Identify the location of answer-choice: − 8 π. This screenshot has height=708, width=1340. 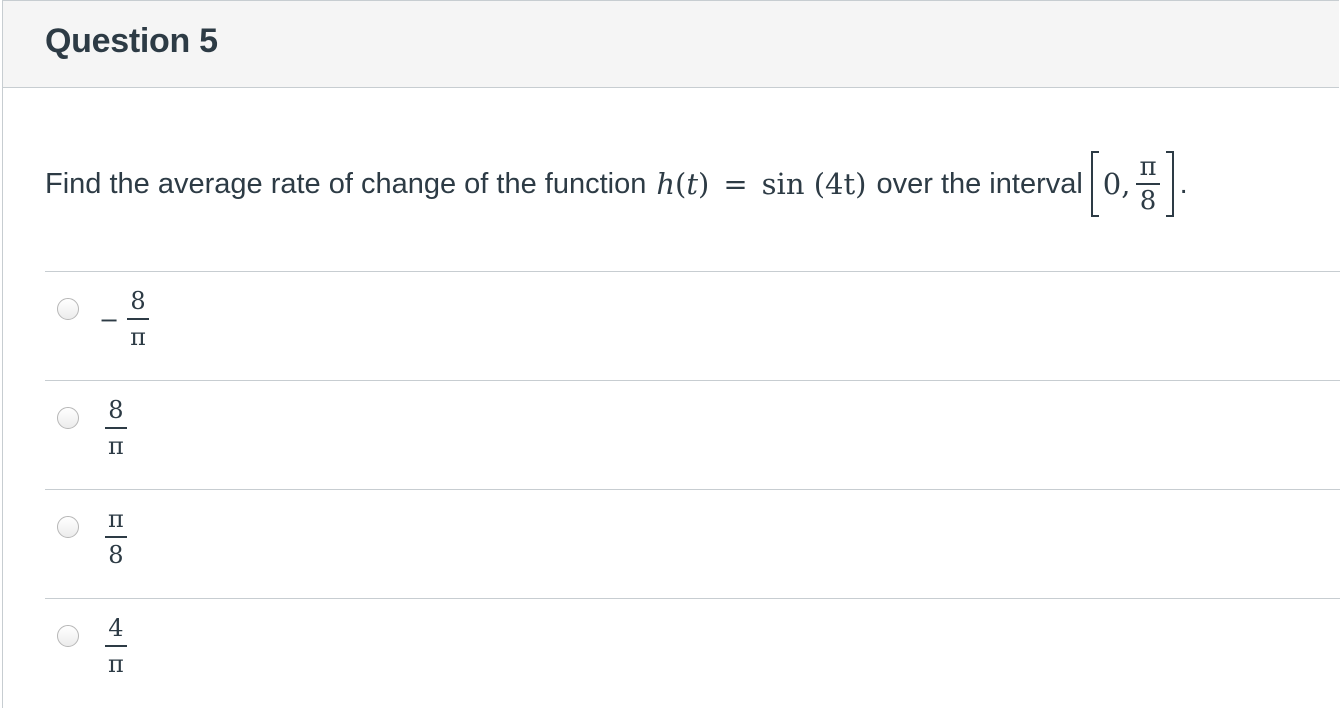
(127, 319).